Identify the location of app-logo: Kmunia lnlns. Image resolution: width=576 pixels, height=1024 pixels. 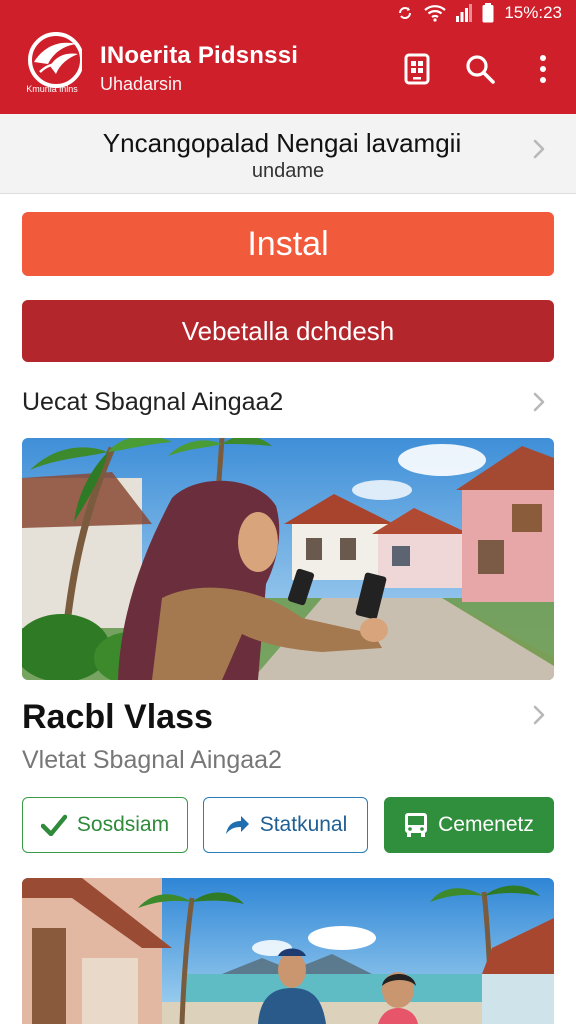
(52, 66).